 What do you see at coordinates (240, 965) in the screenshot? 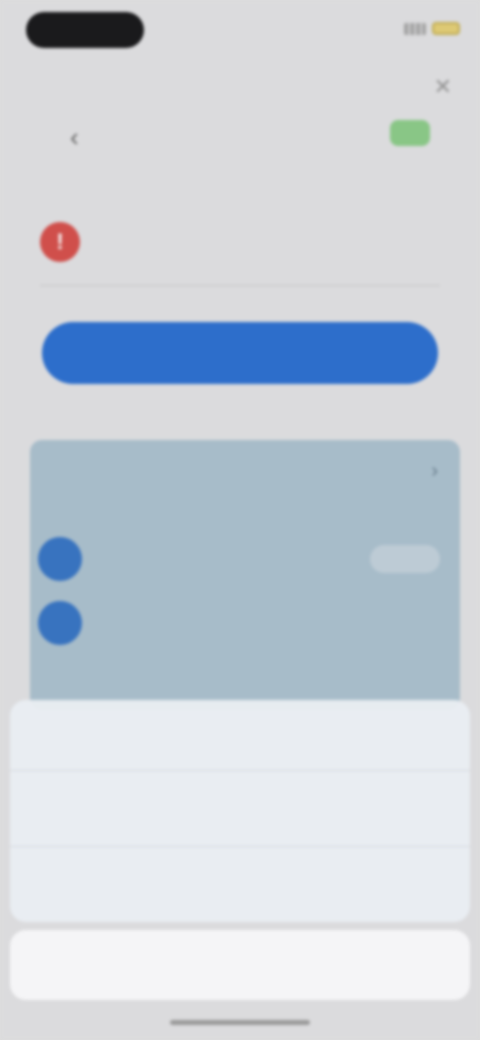
I see `cancel-button` at bounding box center [240, 965].